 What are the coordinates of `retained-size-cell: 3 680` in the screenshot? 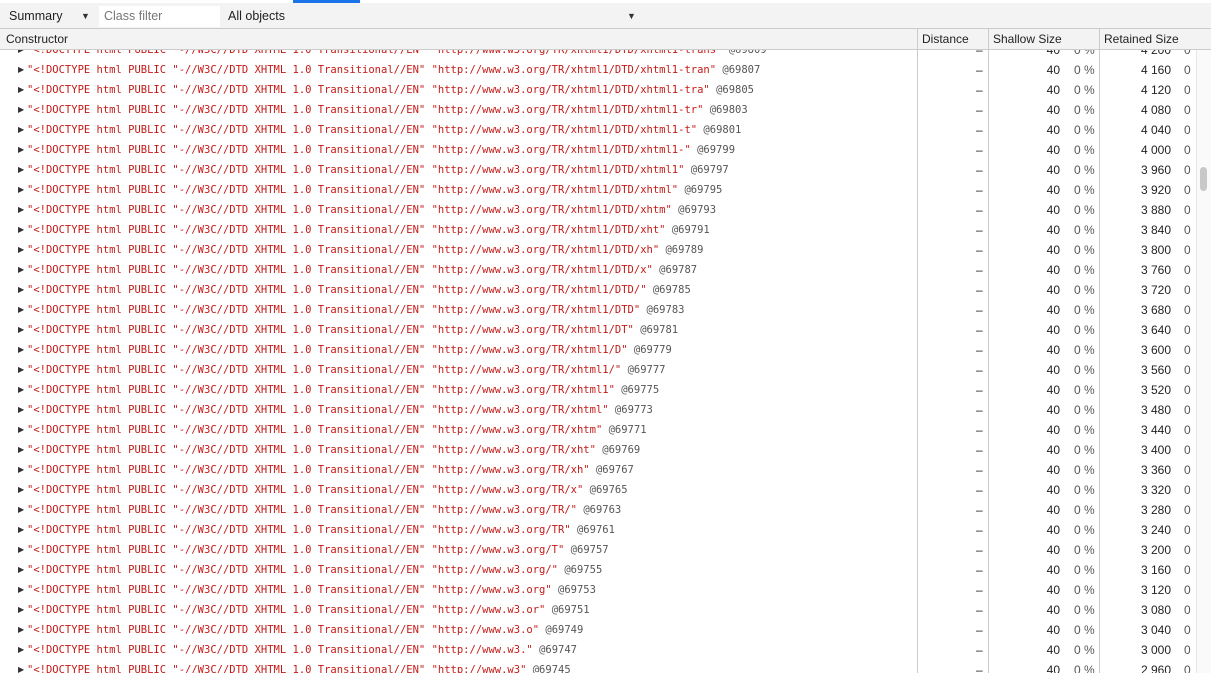 It's located at (1155, 310).